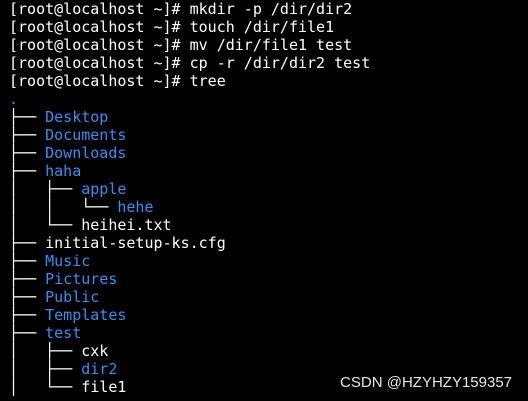 This screenshot has width=528, height=401. What do you see at coordinates (63, 171) in the screenshot?
I see `directory-name: haha` at bounding box center [63, 171].